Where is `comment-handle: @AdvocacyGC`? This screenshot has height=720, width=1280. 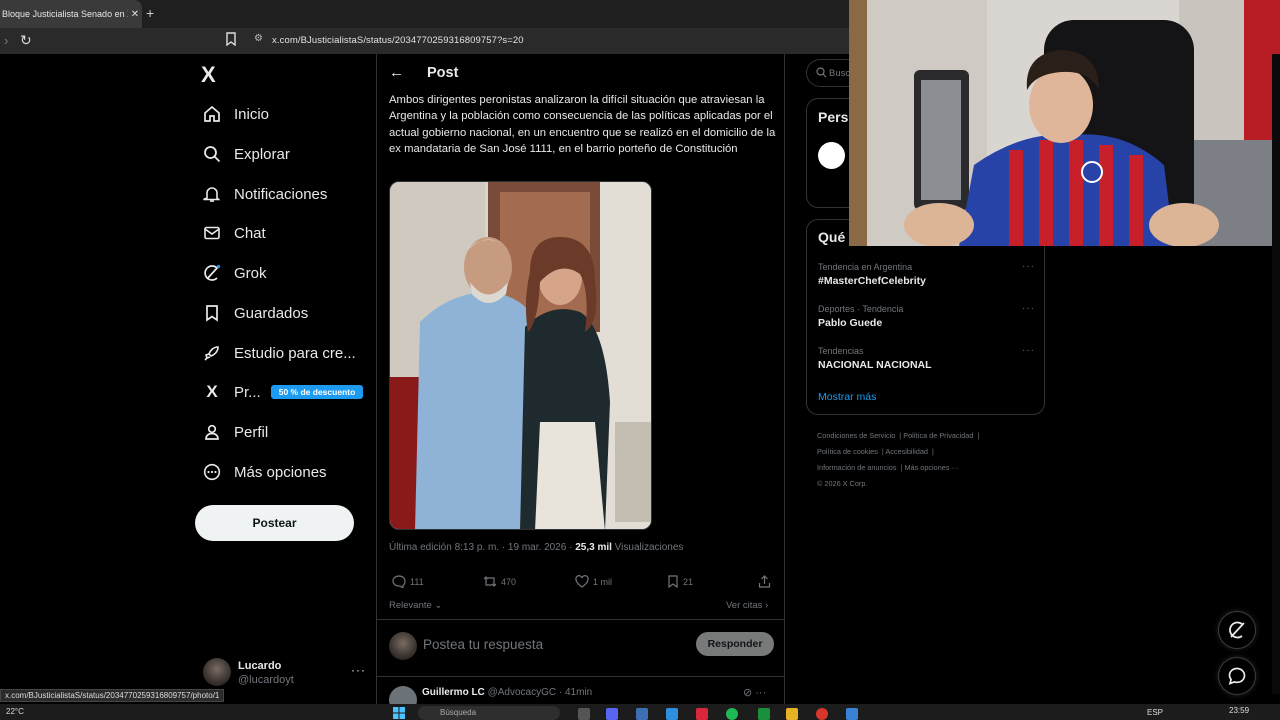
comment-handle: @AdvocacyGC is located at coordinates (522, 692).